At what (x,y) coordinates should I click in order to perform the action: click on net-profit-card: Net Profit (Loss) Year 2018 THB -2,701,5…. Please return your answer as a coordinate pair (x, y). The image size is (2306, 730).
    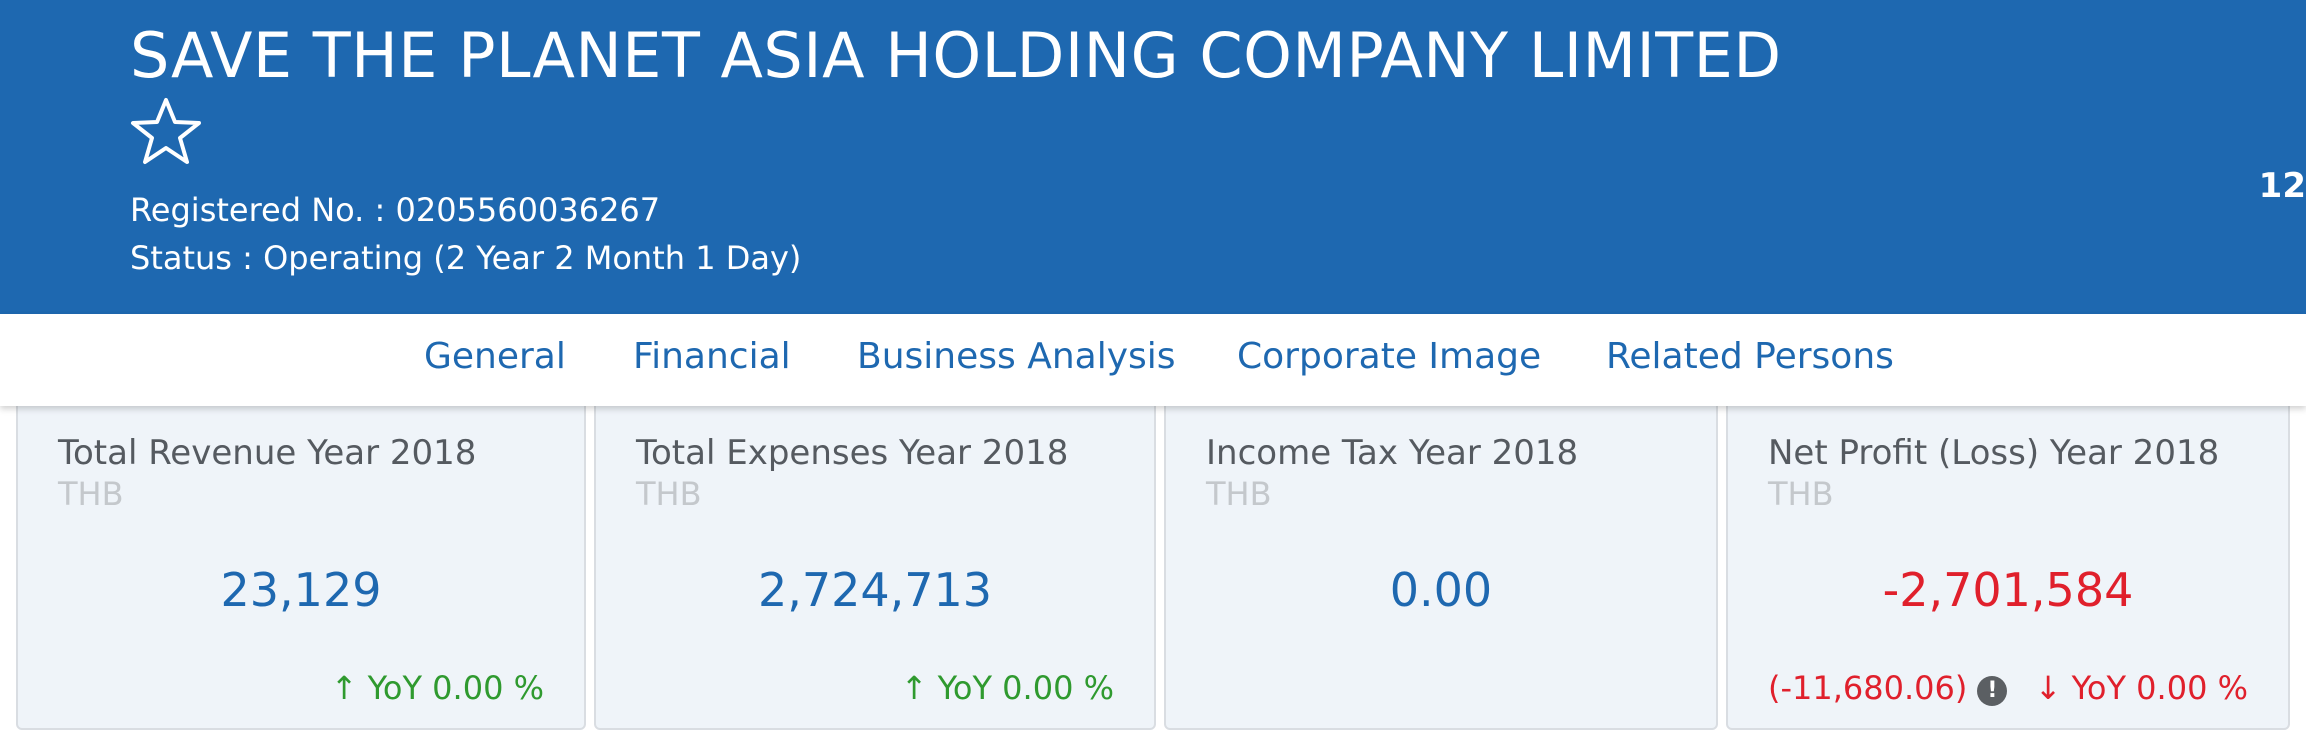
    Looking at the image, I should click on (2008, 563).